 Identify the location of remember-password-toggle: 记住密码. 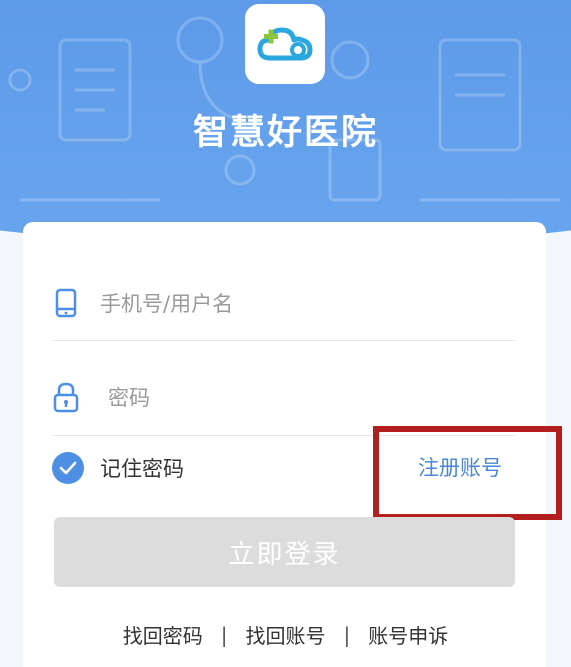
(118, 468).